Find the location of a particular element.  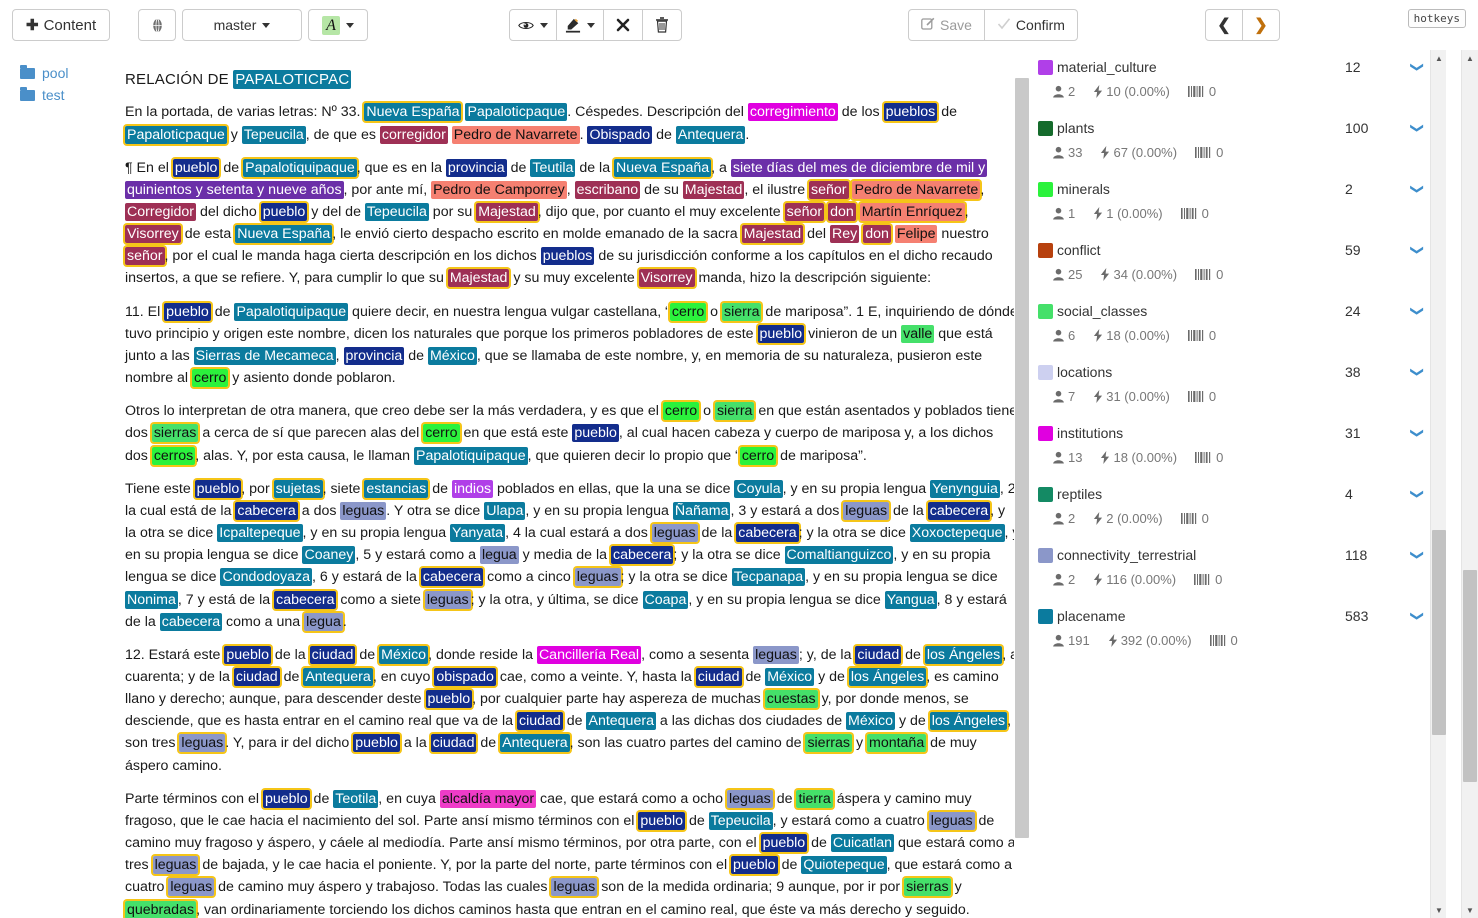

annotation-placename: Ñañama is located at coordinates (701, 510).